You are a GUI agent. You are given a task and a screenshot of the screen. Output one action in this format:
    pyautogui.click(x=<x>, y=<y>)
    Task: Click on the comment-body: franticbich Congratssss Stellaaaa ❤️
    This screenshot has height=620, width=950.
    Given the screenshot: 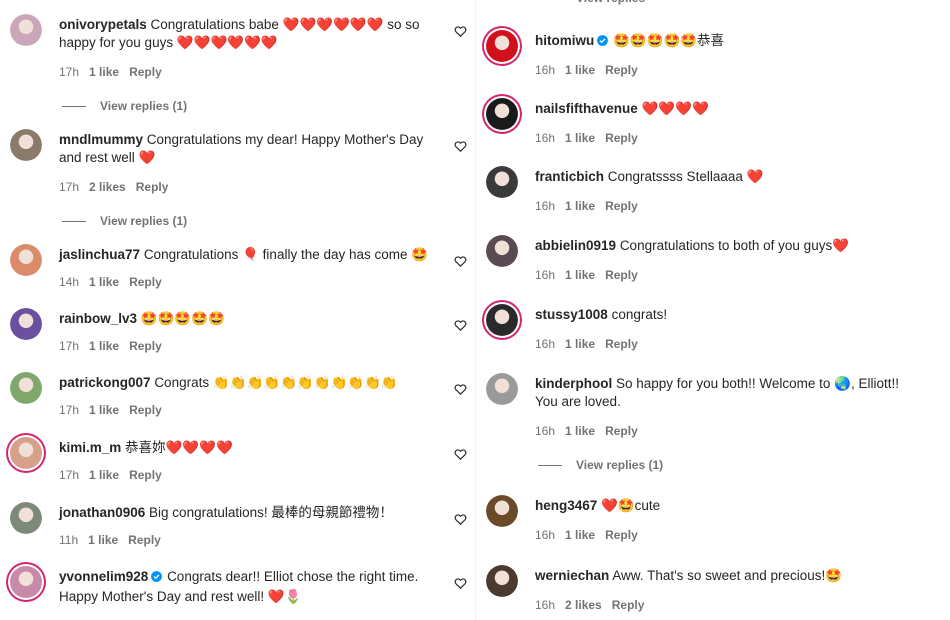 What is the action you would take?
    pyautogui.click(x=723, y=177)
    